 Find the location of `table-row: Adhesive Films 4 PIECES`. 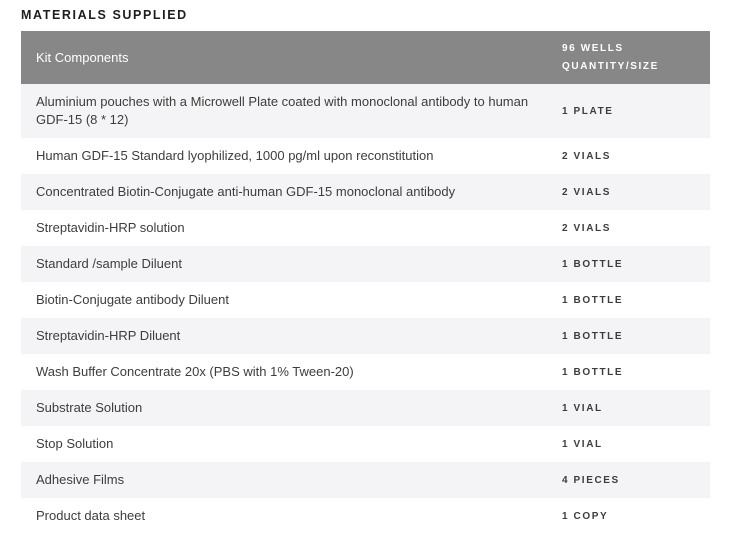

table-row: Adhesive Films 4 PIECES is located at coordinates (365, 480).